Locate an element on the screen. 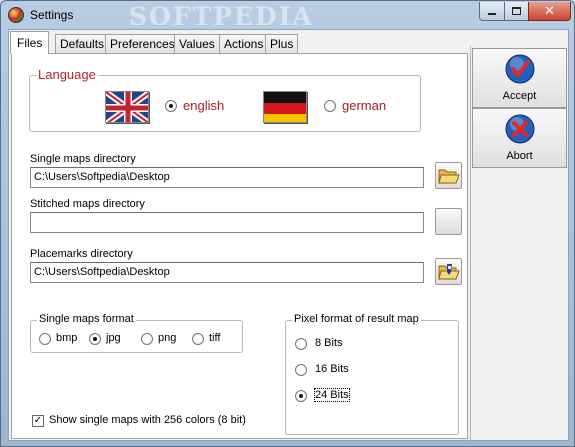 The image size is (575, 447). show-256-colors-label: Show single maps with 256 colors (8 bit) is located at coordinates (147, 420).